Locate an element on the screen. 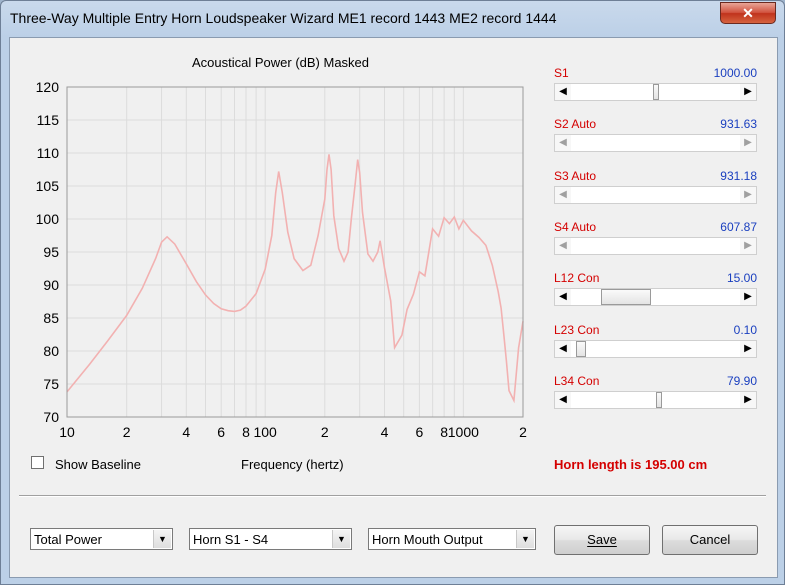  show-baseline-label: Show Baseline is located at coordinates (98, 464).